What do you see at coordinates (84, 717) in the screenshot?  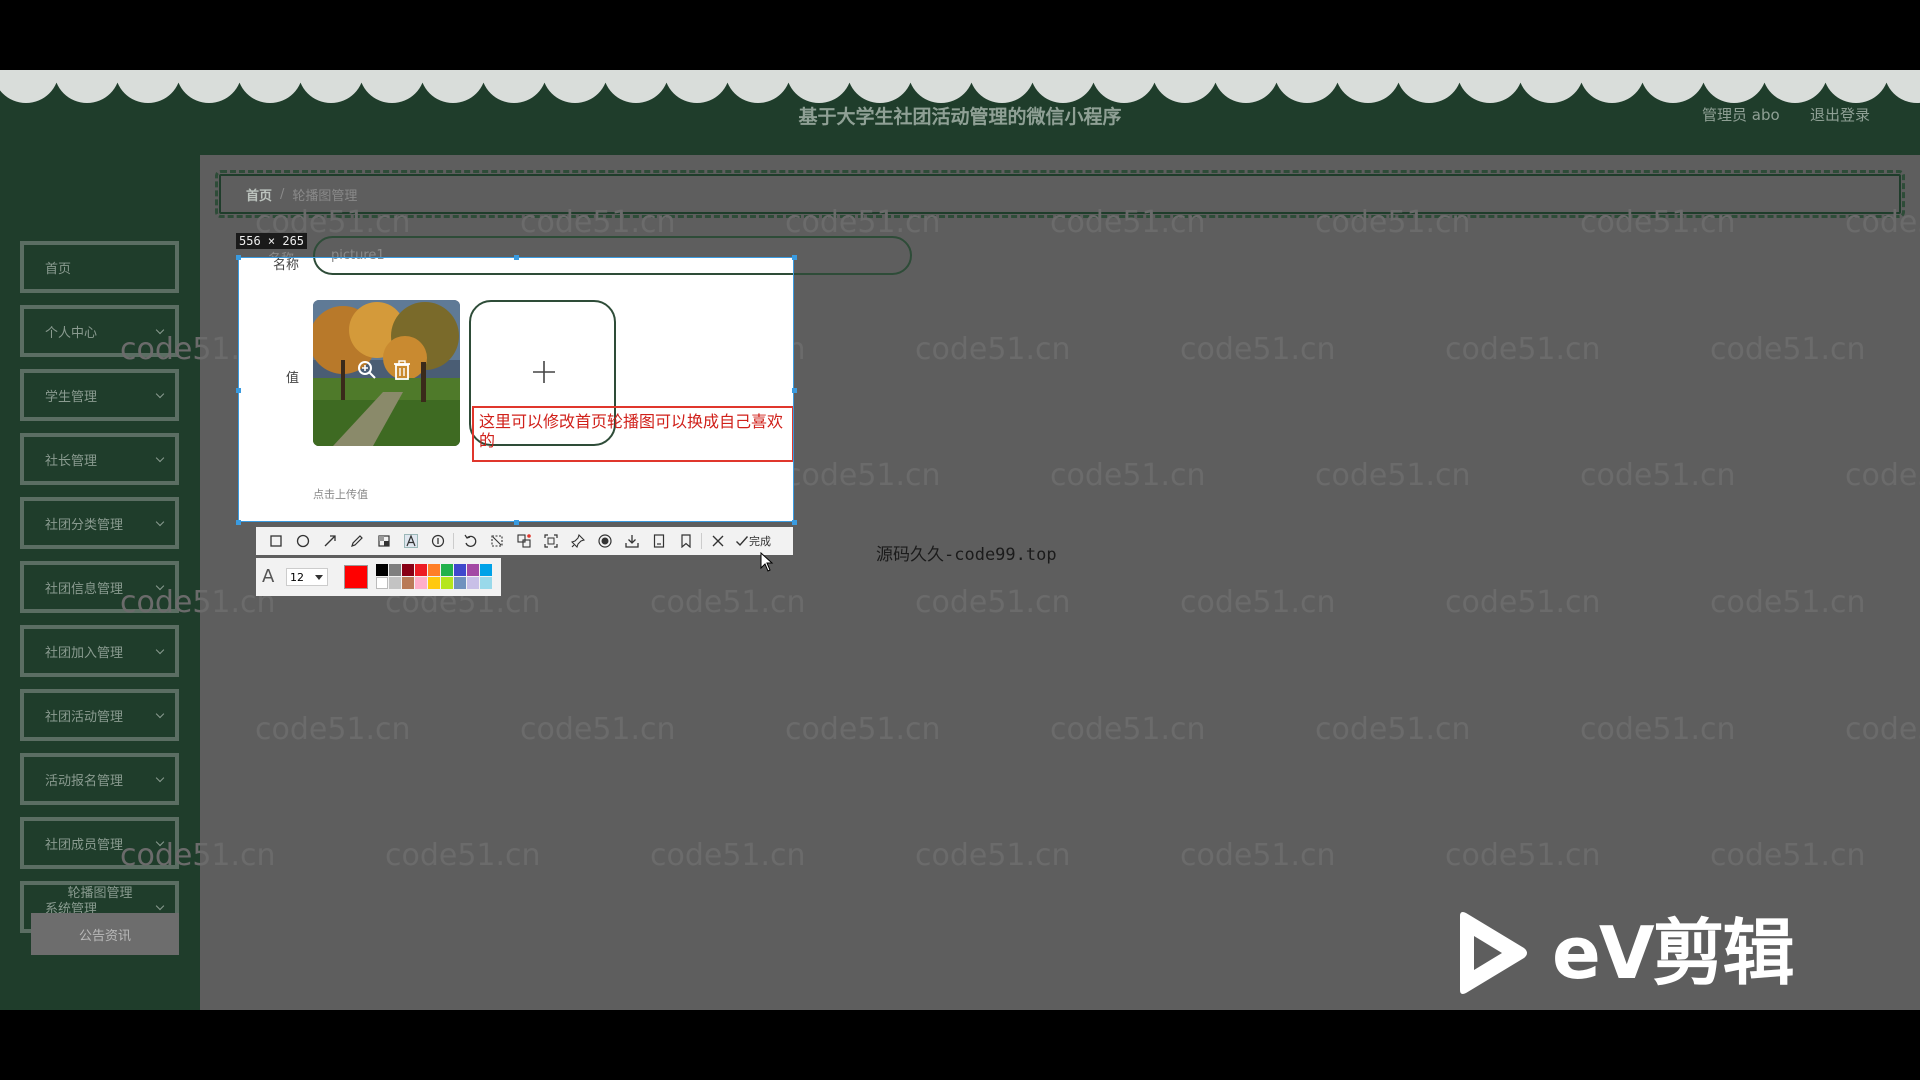 I see `sidebar-item-label: 社团活动管理` at bounding box center [84, 717].